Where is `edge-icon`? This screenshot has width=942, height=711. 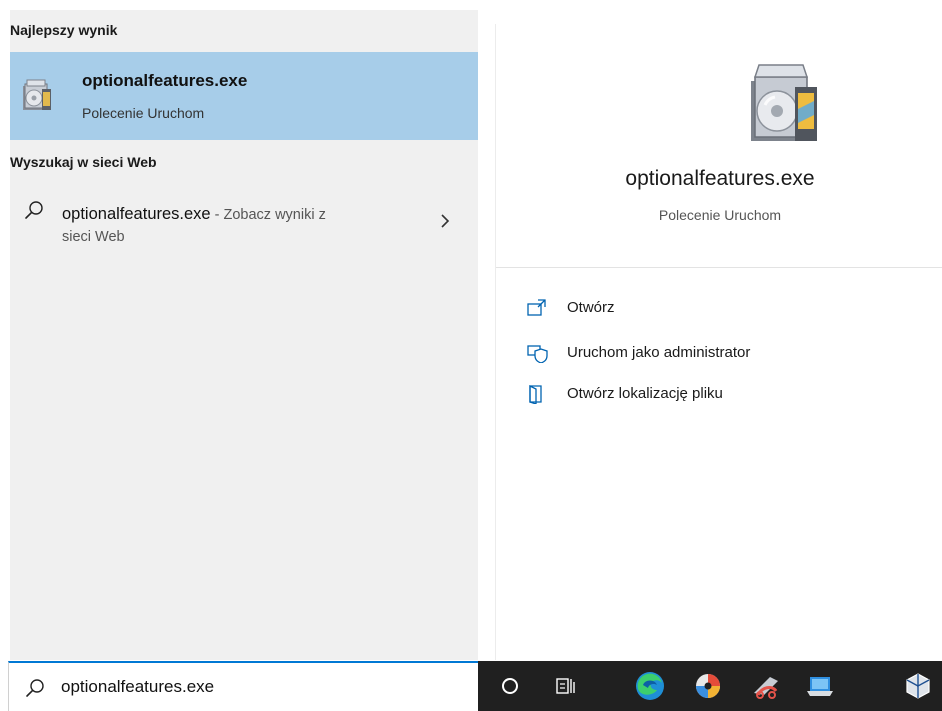 edge-icon is located at coordinates (650, 686).